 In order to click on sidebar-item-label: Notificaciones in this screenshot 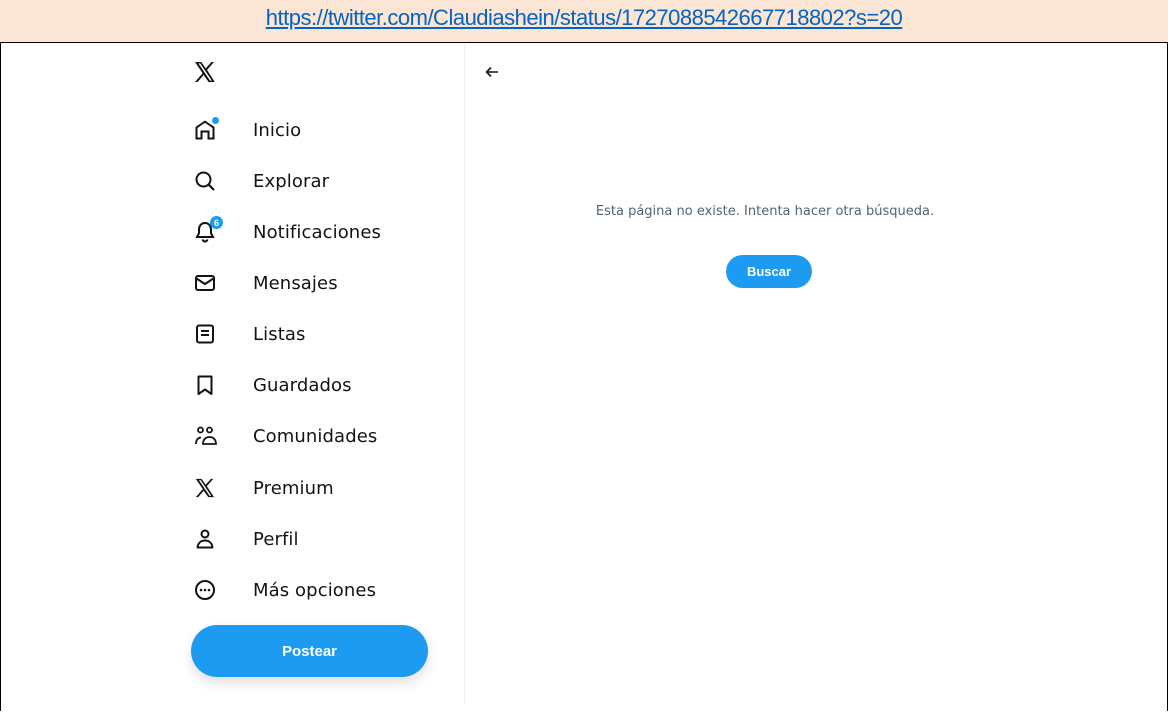, I will do `click(317, 232)`.